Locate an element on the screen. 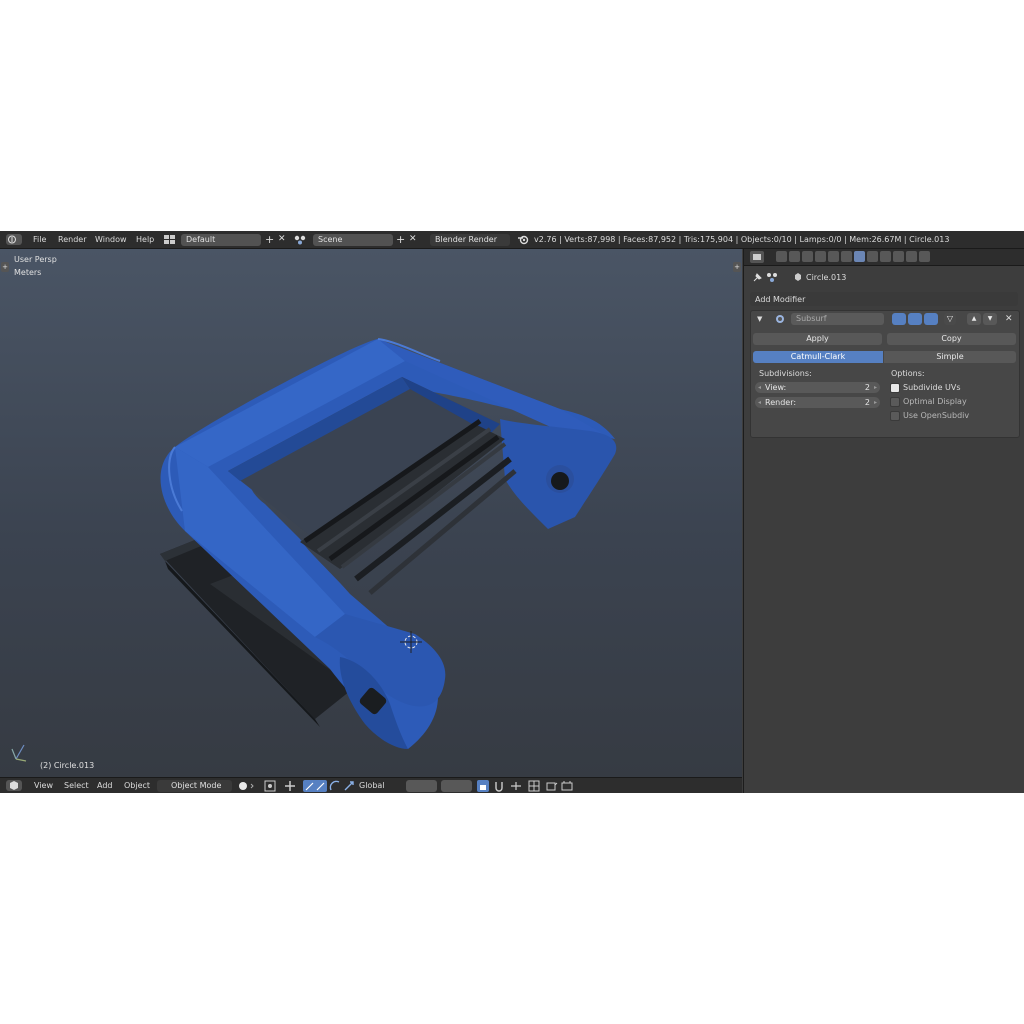 Image resolution: width=1024 pixels, height=1024 pixels. close-screen-icon: ✕ is located at coordinates (282, 239).